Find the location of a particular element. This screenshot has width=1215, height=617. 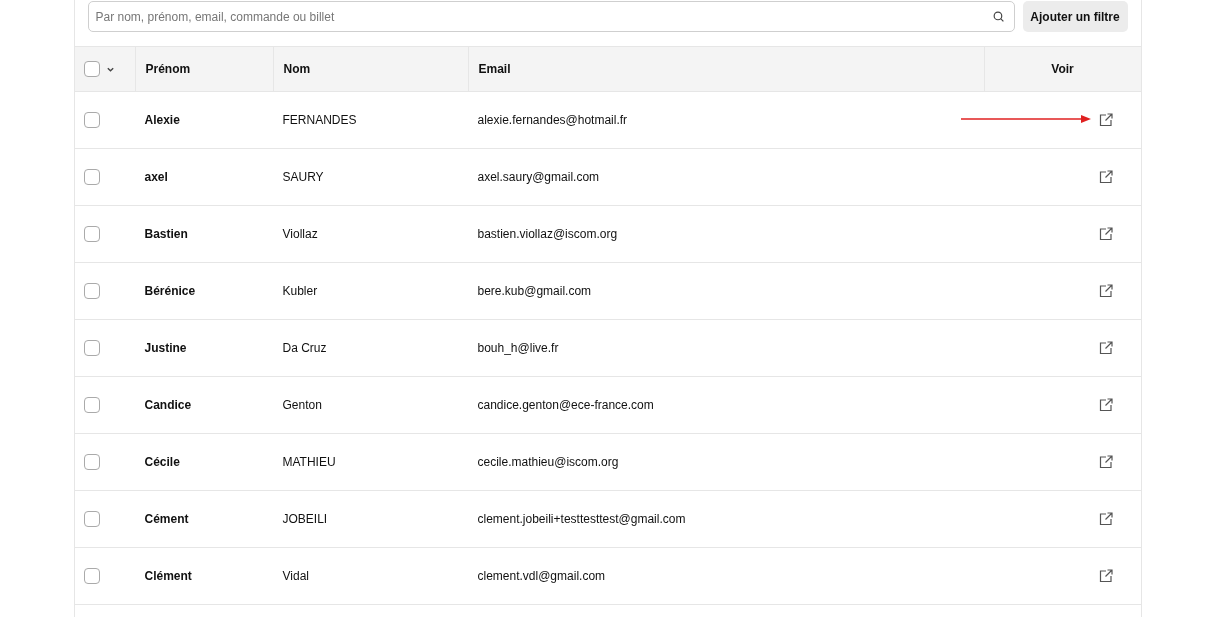

first-name: Justine is located at coordinates (165, 348).